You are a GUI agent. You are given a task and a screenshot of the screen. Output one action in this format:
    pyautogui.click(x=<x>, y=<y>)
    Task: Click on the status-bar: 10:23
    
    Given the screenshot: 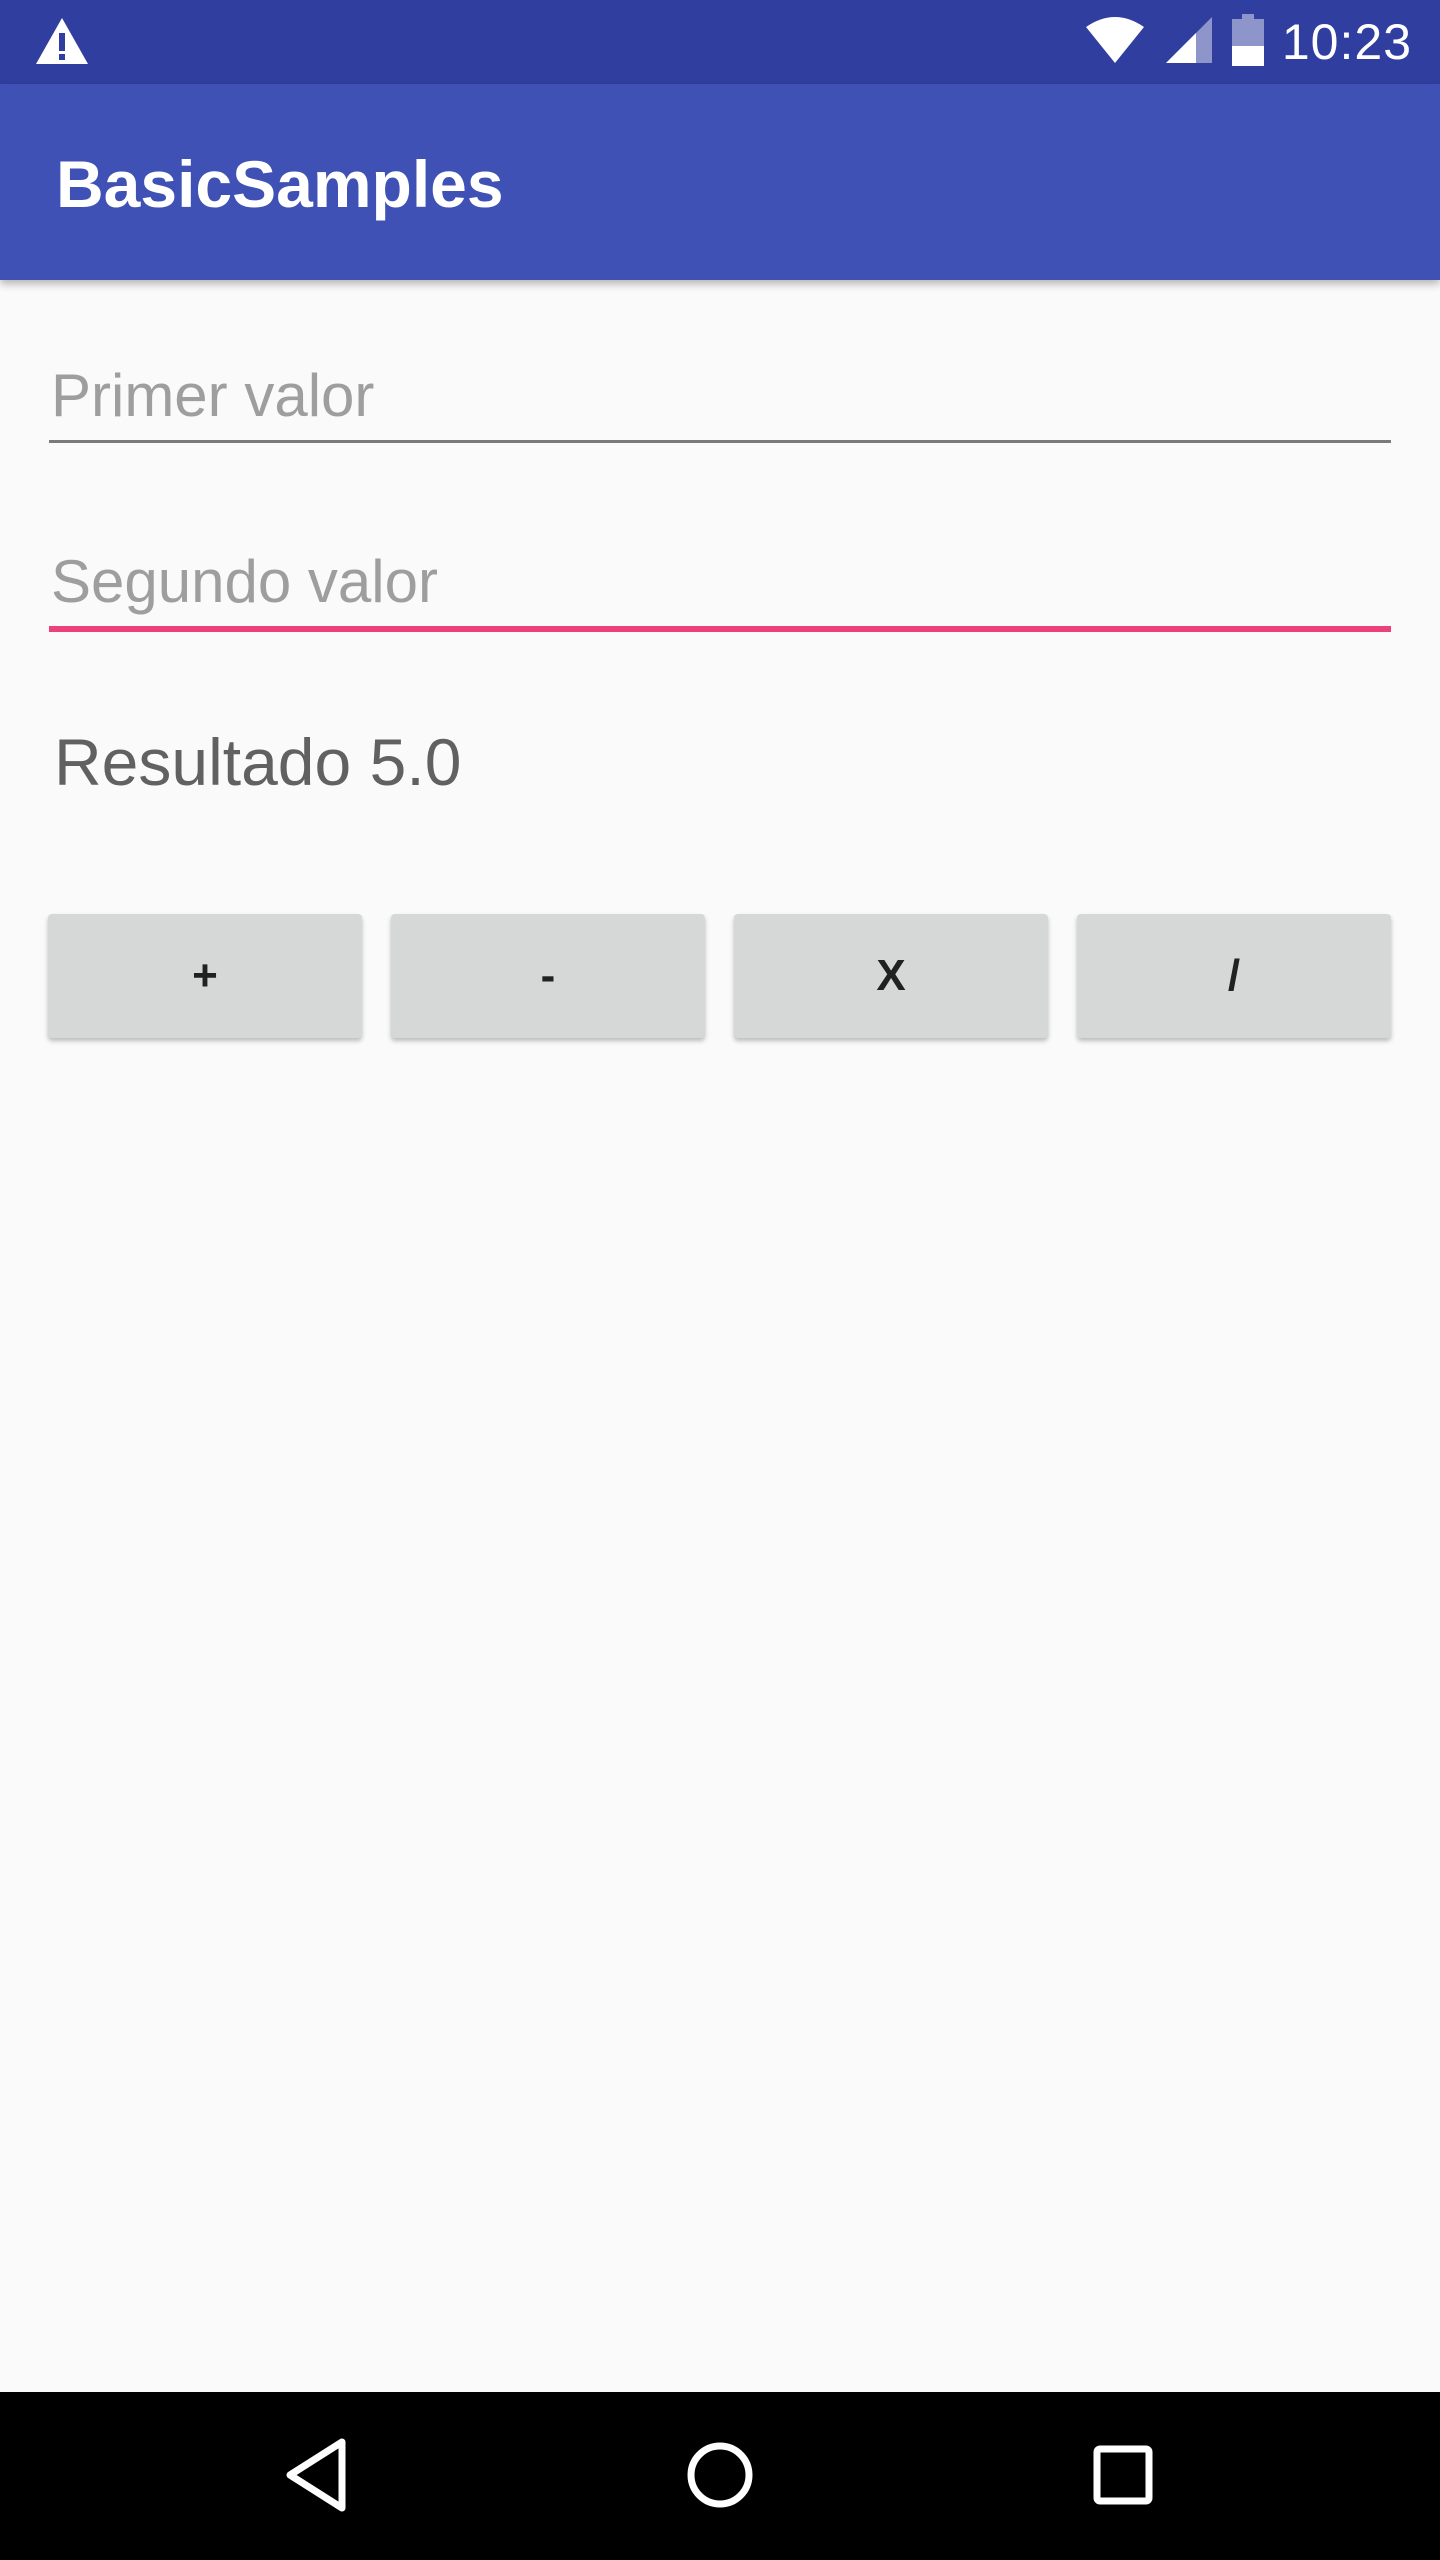 What is the action you would take?
    pyautogui.click(x=720, y=42)
    